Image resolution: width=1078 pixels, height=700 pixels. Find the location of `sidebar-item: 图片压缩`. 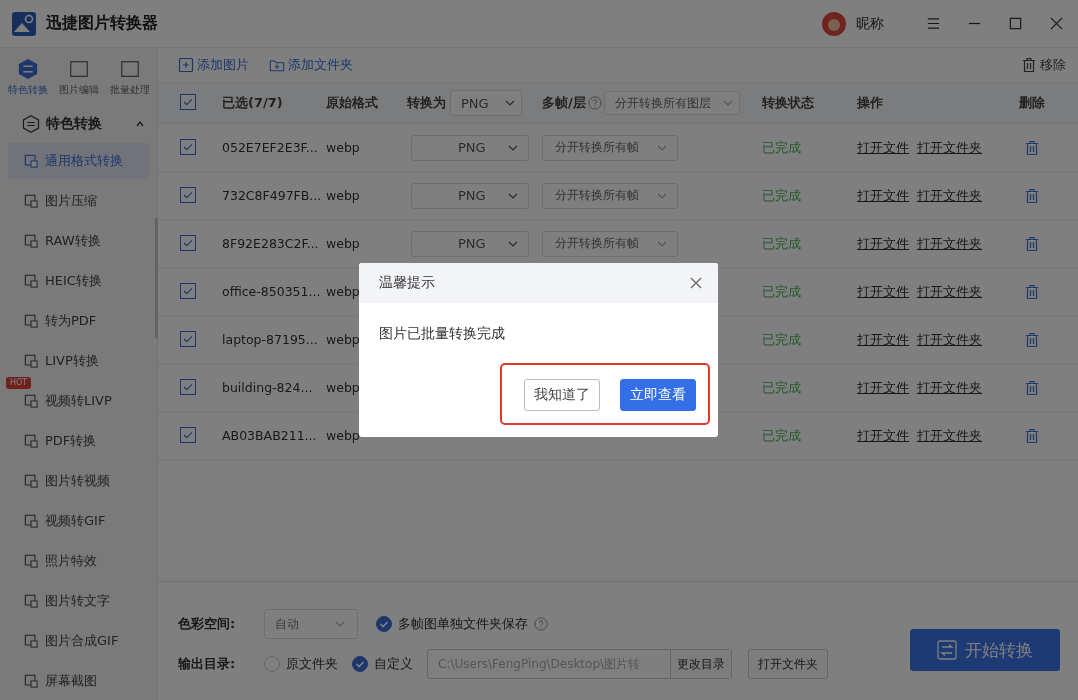

sidebar-item: 图片压缩 is located at coordinates (78, 201).